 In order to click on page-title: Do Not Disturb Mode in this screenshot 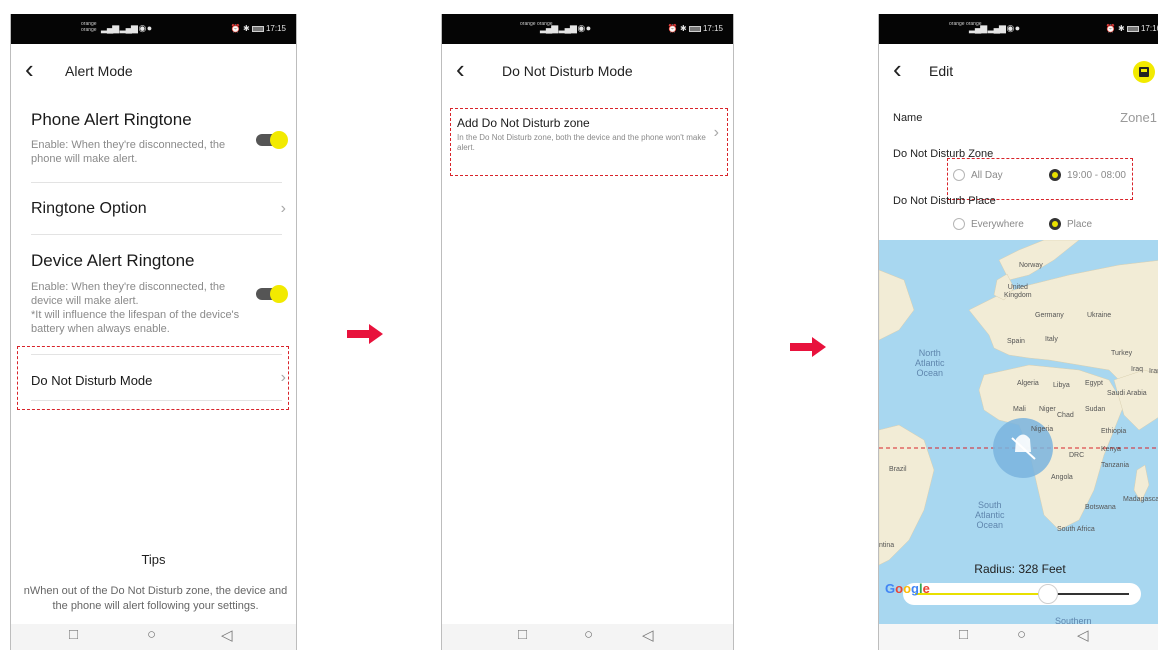, I will do `click(567, 71)`.